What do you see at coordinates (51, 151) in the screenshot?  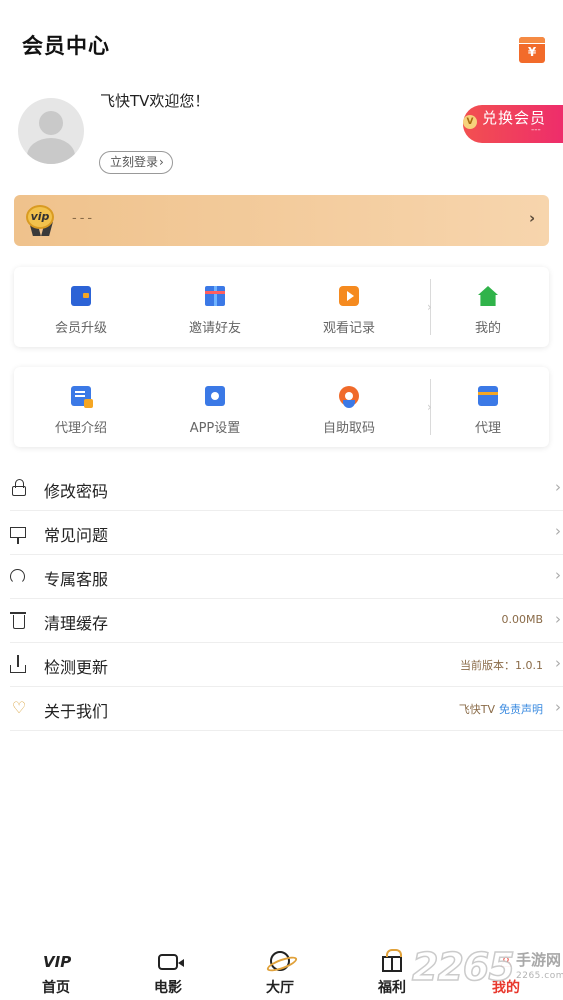 I see `avatar-shoulders` at bounding box center [51, 151].